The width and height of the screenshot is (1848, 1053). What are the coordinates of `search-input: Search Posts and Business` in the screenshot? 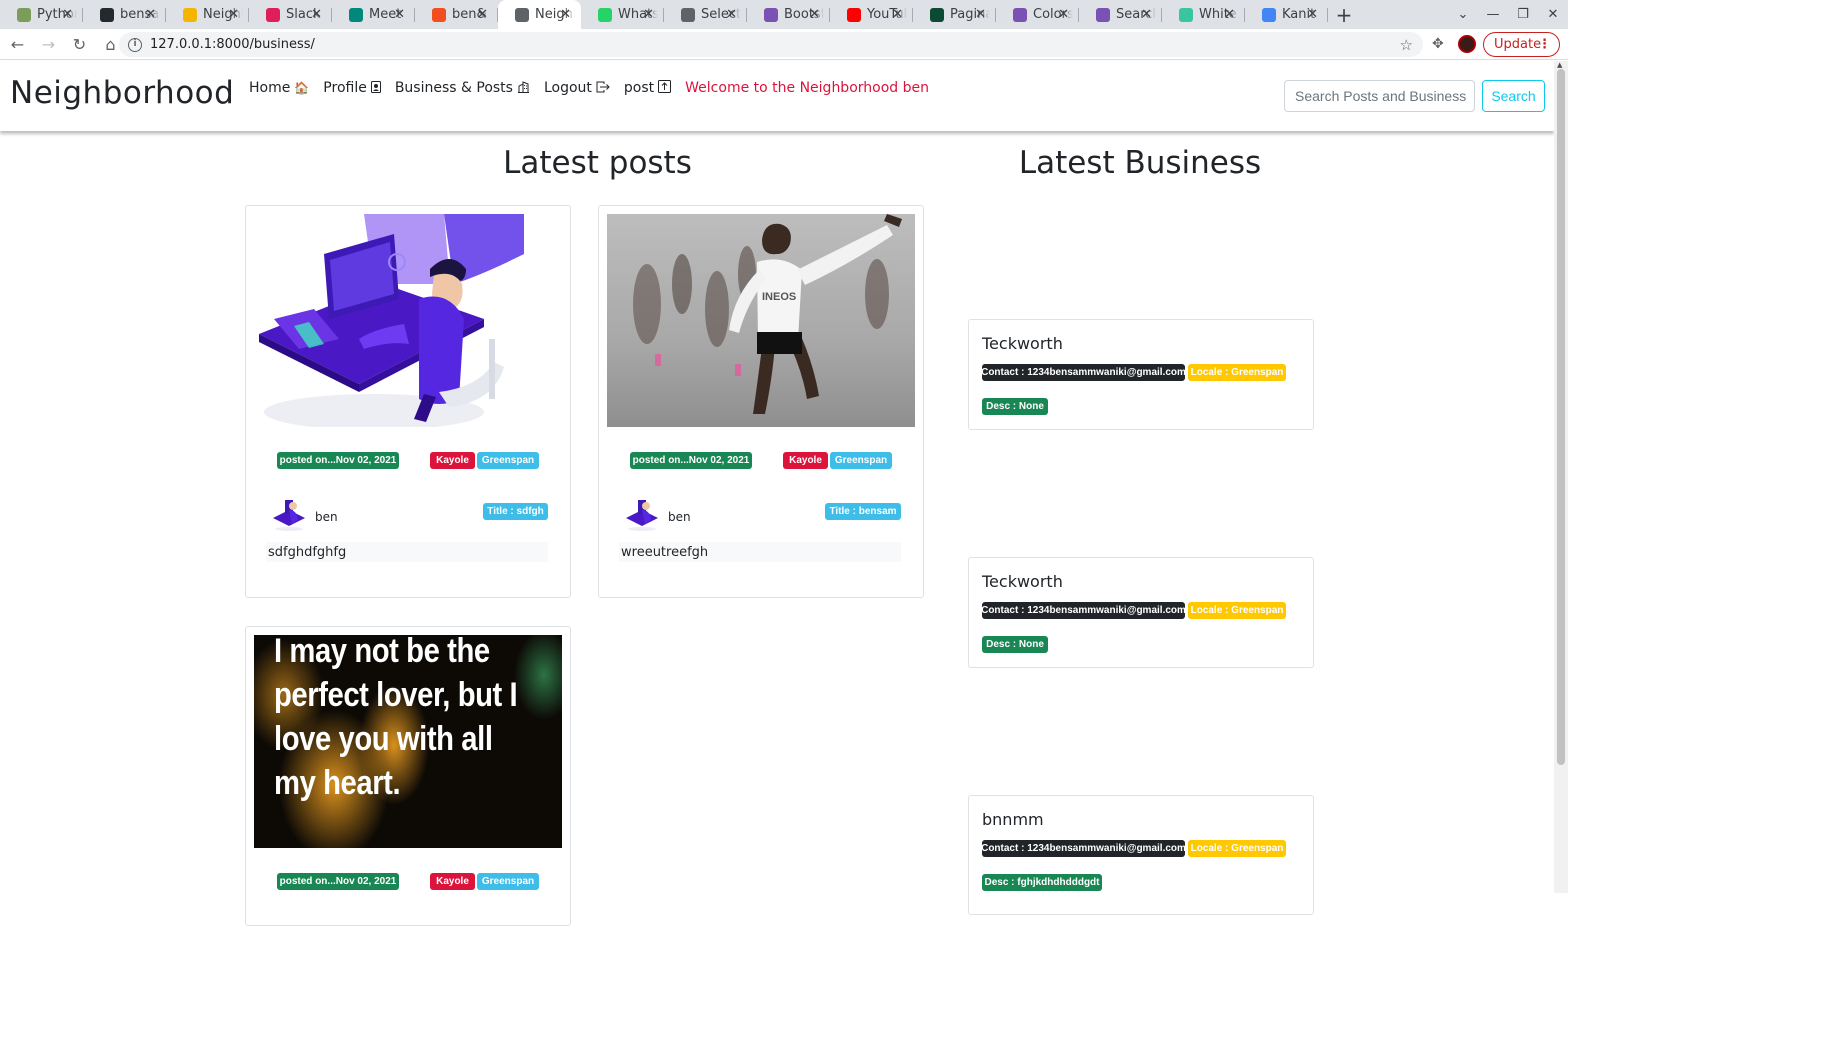 It's located at (1379, 96).